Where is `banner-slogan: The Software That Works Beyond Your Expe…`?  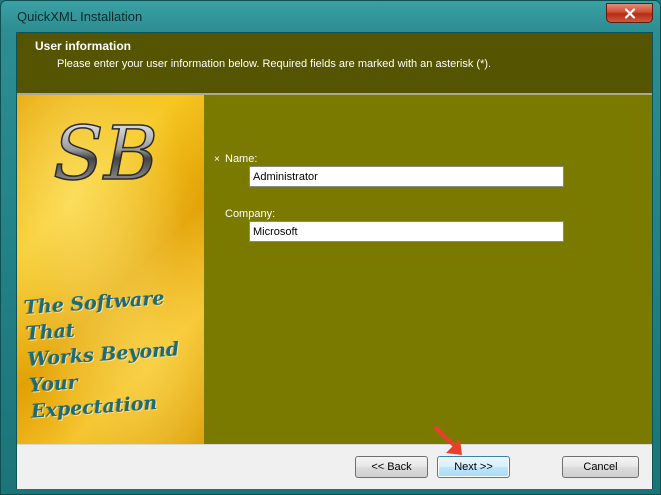
banner-slogan: The Software That Works Beyond Your Expe… is located at coordinates (113, 353).